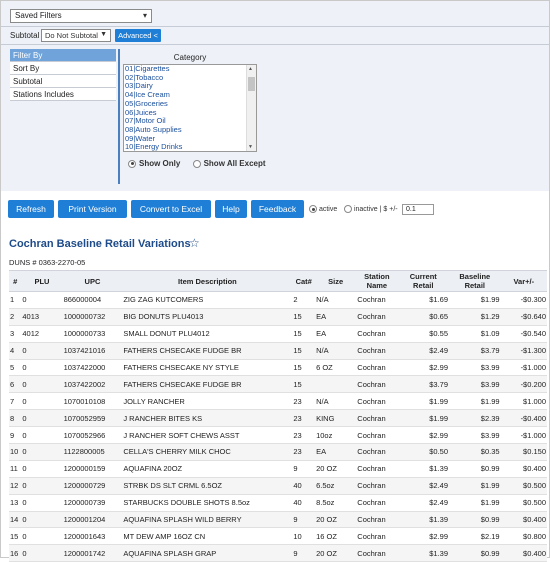 This screenshot has height=562, width=550. I want to click on table-cell: -$0.400, so click(523, 418).